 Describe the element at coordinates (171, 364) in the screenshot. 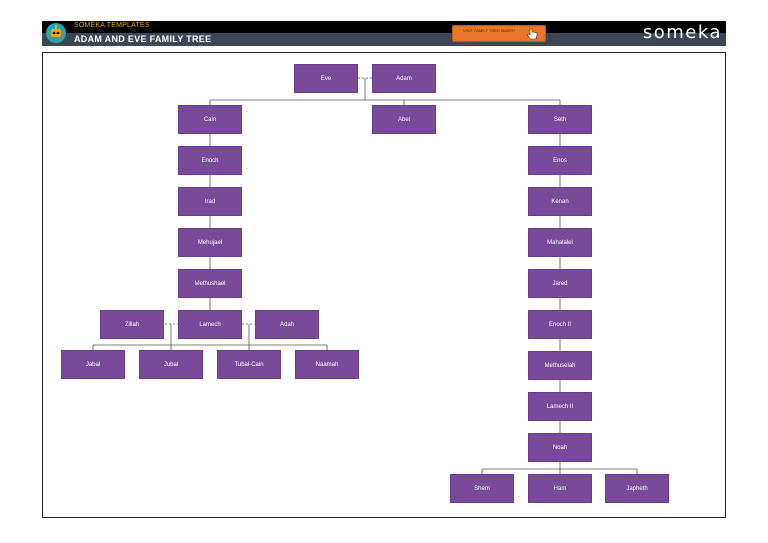

I see `person-jubal: Jubal` at that location.